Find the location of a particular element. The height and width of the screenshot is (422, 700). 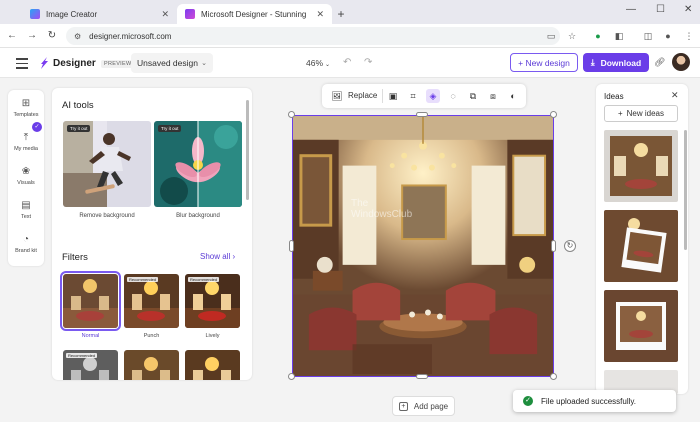

upload-icon: ⤒ is located at coordinates (26, 137).